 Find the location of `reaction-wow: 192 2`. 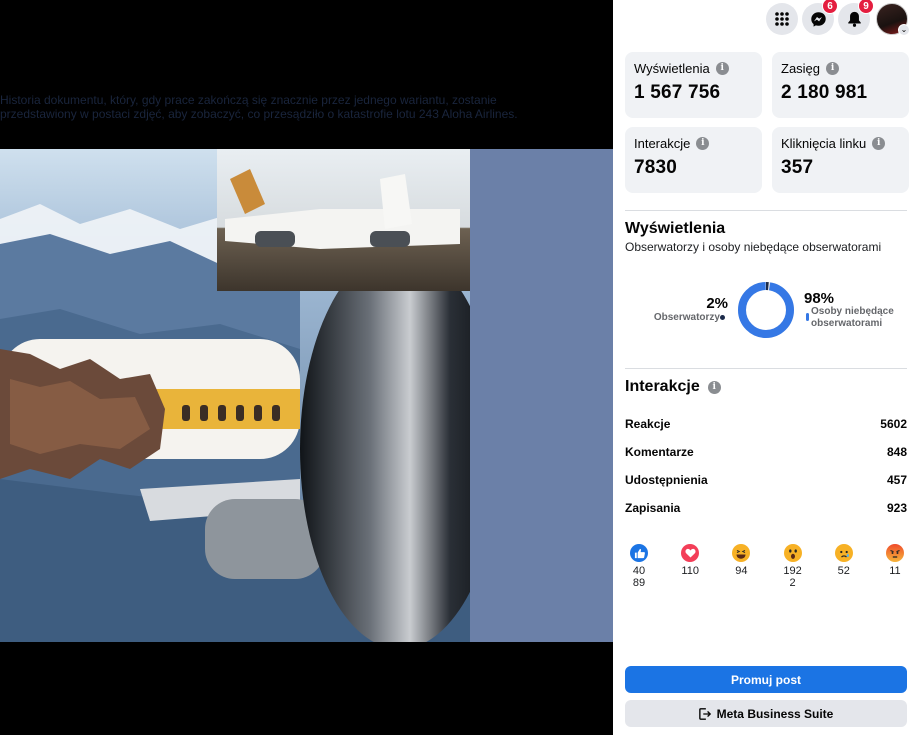

reaction-wow: 192 2 is located at coordinates (793, 566).